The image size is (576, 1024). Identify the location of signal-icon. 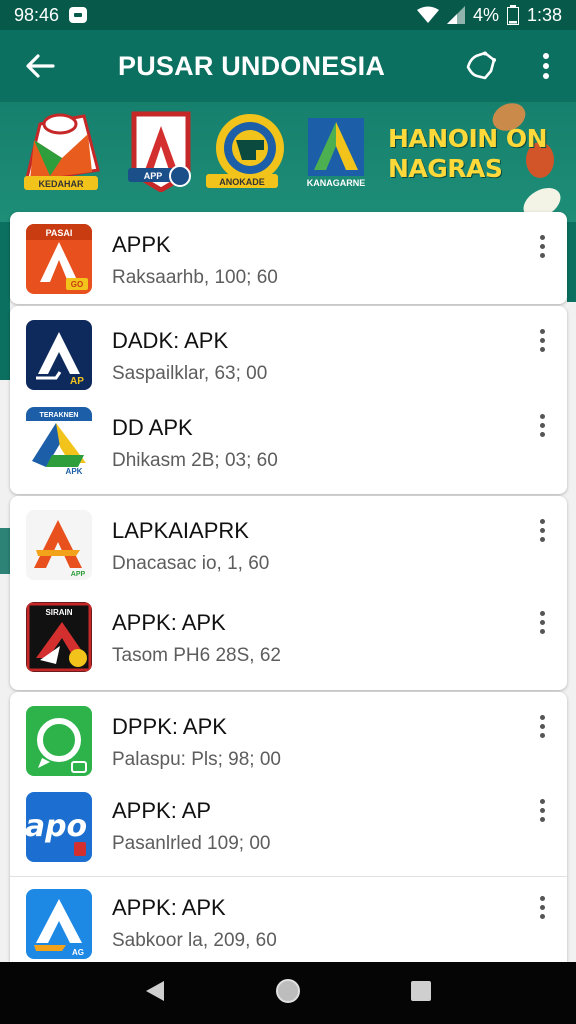
(455, 15).